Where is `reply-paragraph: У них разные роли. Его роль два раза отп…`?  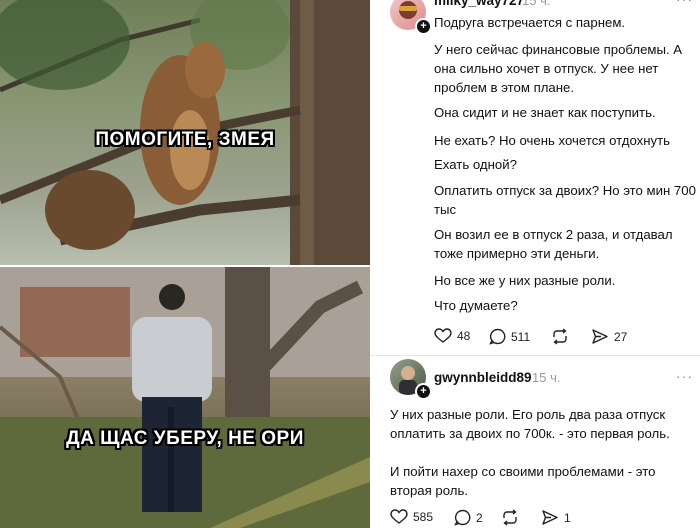
reply-paragraph: У них разные роли. Его роль два раза отп… is located at coordinates (530, 424).